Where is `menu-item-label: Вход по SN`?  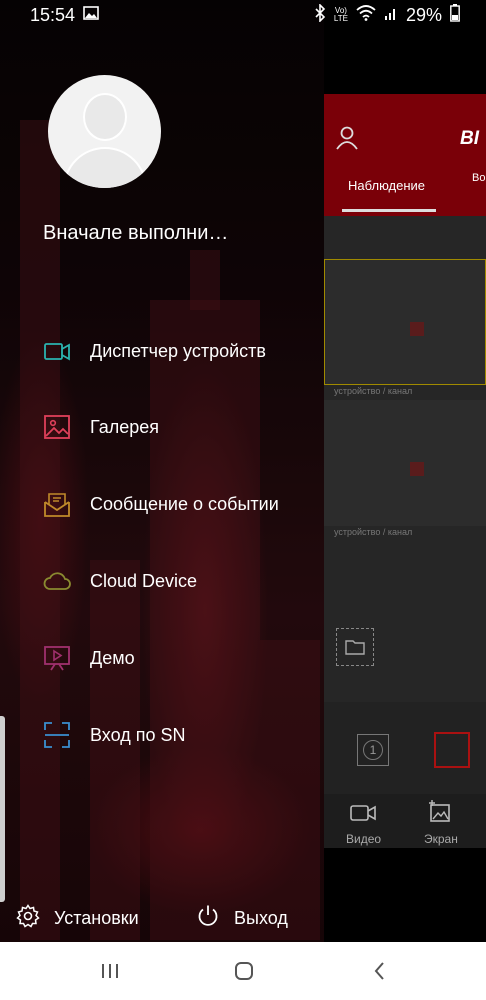 menu-item-label: Вход по SN is located at coordinates (138, 734).